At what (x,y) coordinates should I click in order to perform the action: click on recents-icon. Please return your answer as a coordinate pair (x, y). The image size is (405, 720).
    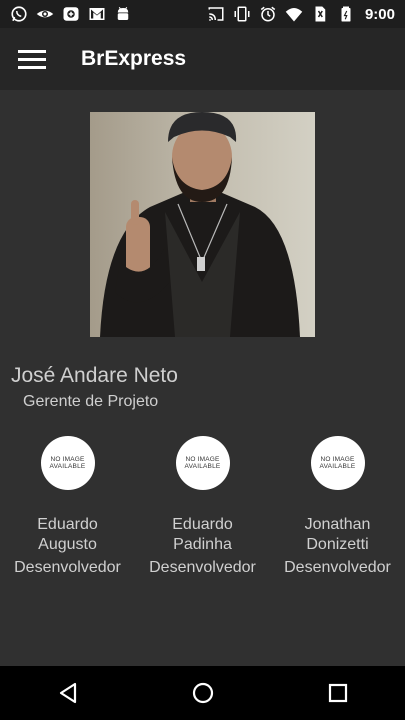
    Looking at the image, I should click on (337, 693).